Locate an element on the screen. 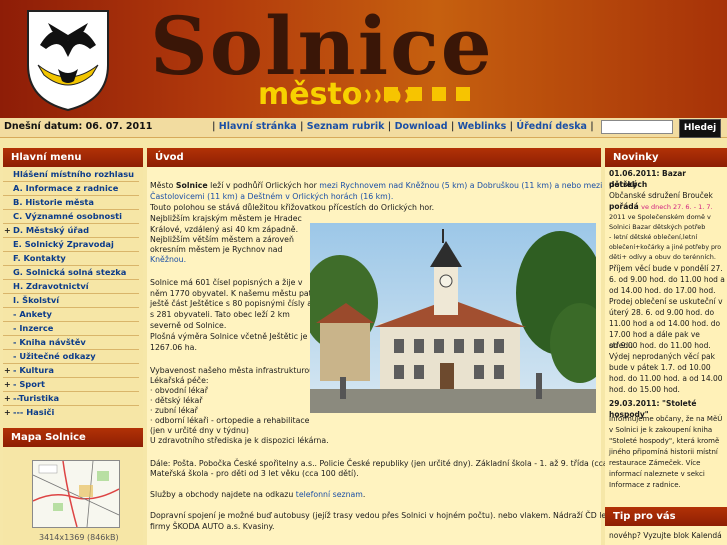  menu-item-firefighters: + --- Hasiči is located at coordinates (29, 412).